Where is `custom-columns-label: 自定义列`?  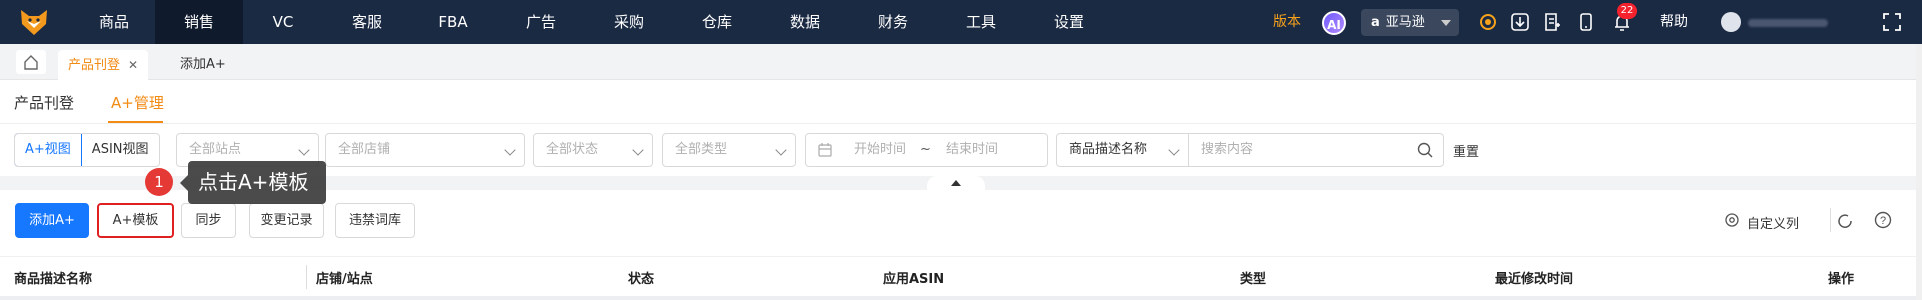
custom-columns-label: 自定义列 is located at coordinates (1773, 224).